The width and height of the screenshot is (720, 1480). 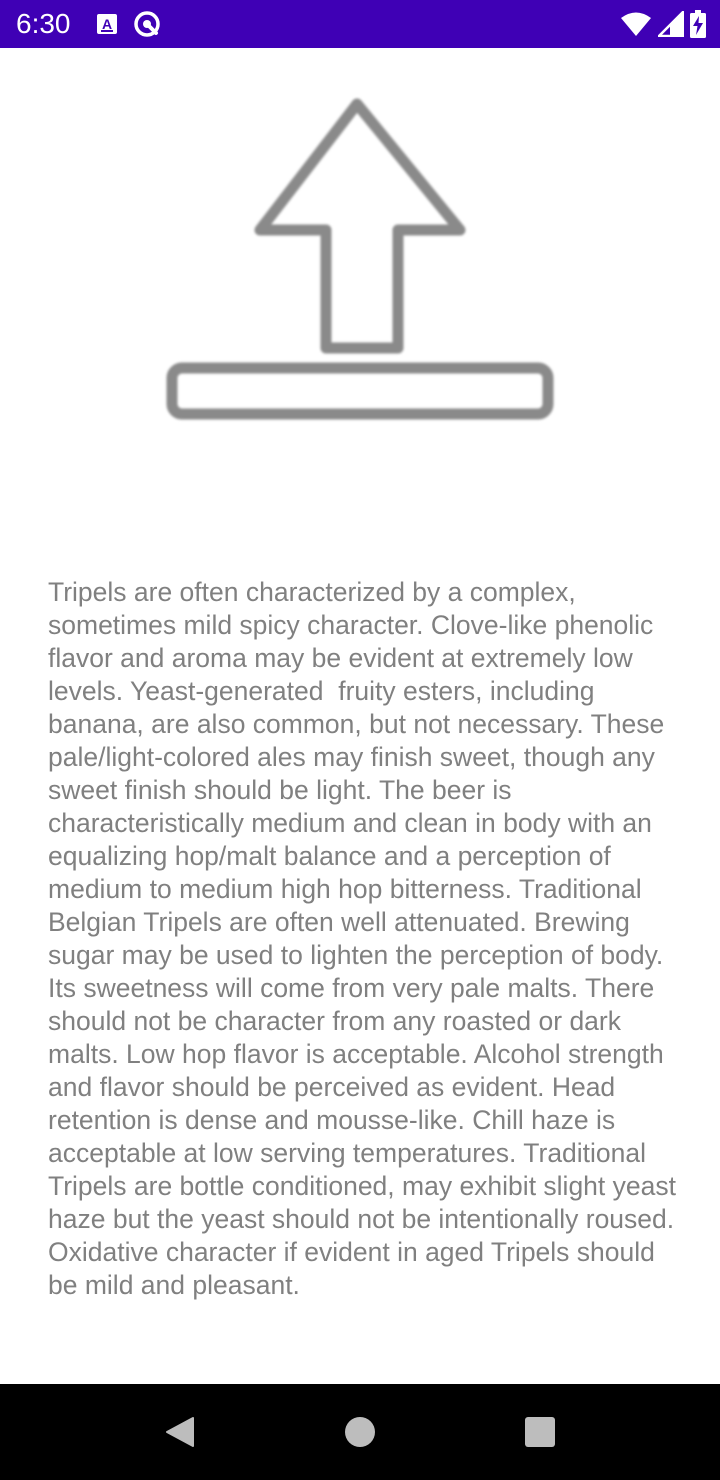 I want to click on status-left-icons: A, so click(x=129, y=24).